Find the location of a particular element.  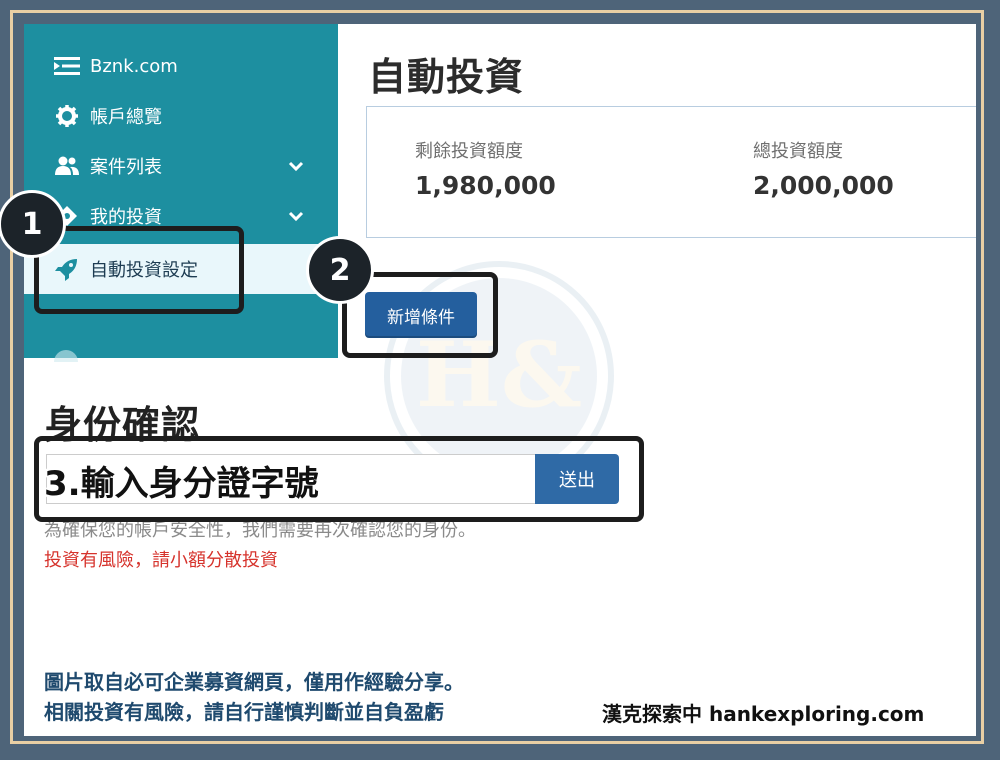

remaining-quota-value: 1,980,000 is located at coordinates (485, 185).